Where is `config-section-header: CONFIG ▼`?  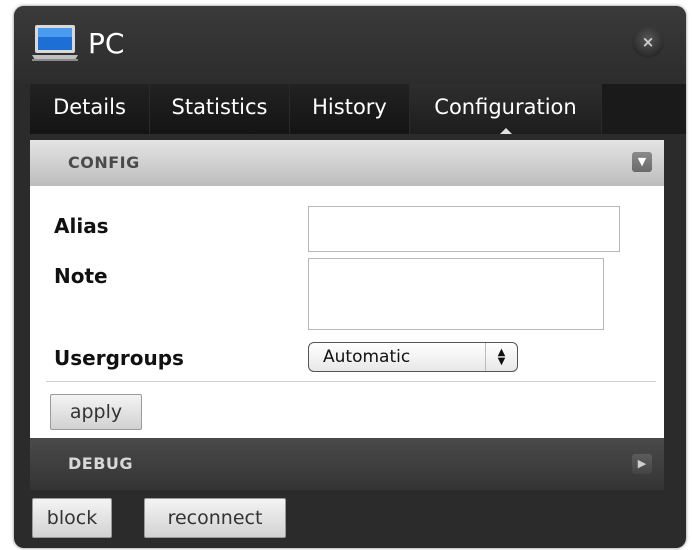
config-section-header: CONFIG ▼ is located at coordinates (347, 163).